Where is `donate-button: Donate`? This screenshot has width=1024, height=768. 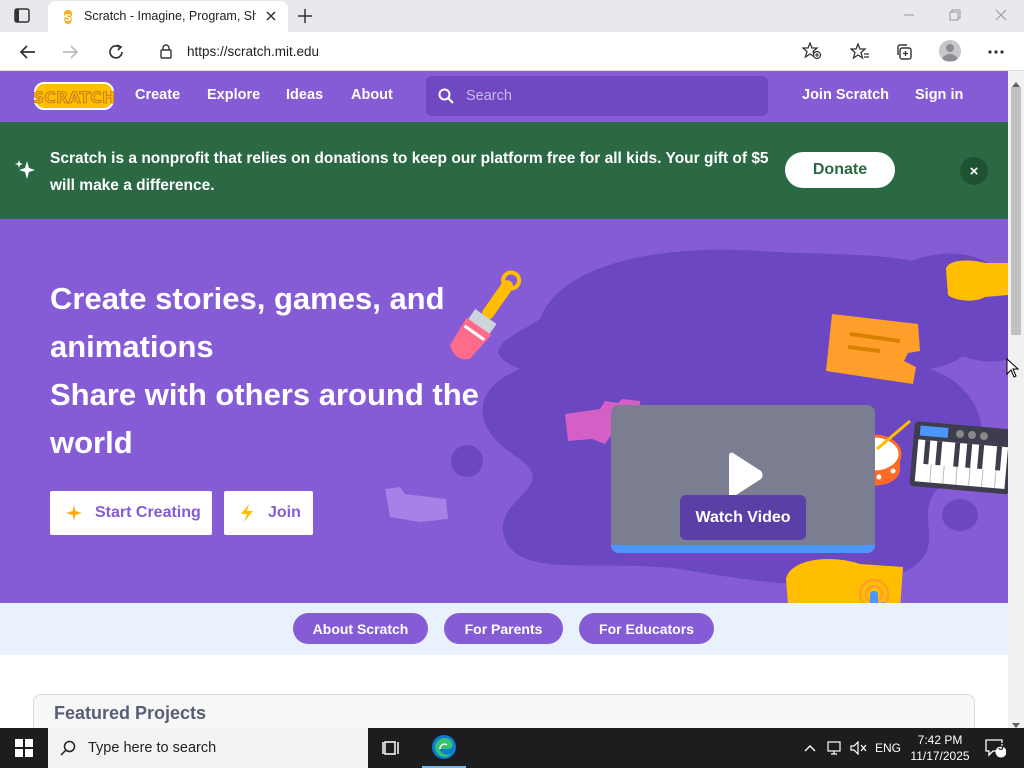 donate-button: Donate is located at coordinates (840, 170).